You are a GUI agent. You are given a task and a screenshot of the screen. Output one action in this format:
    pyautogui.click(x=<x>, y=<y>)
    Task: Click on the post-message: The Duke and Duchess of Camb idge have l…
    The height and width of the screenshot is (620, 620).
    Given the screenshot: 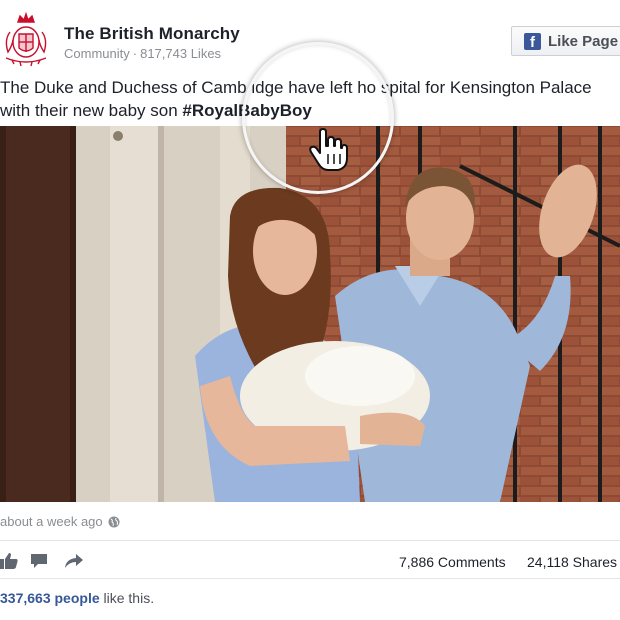 What is the action you would take?
    pyautogui.click(x=305, y=99)
    